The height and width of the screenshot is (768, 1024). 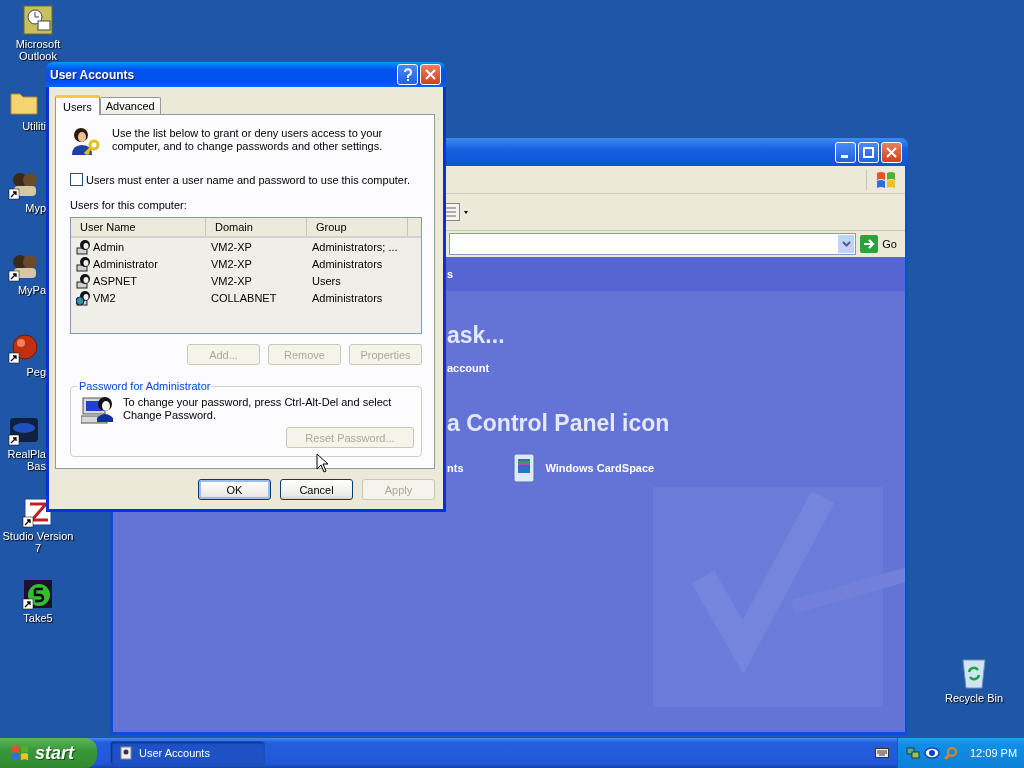 What do you see at coordinates (38, 542) in the screenshot?
I see `desktop-icon-label: Studio Version 7` at bounding box center [38, 542].